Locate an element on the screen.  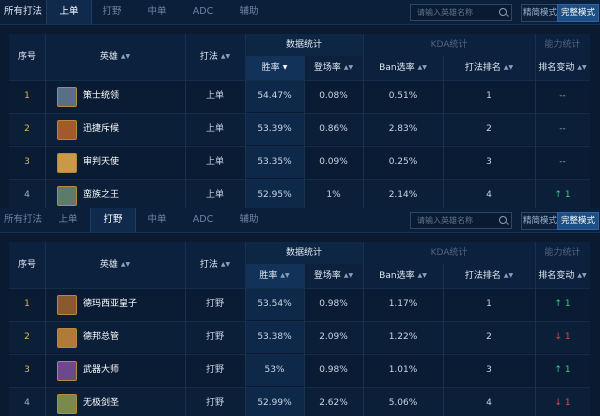
banrate-value: 0.51% is located at coordinates (403, 96).